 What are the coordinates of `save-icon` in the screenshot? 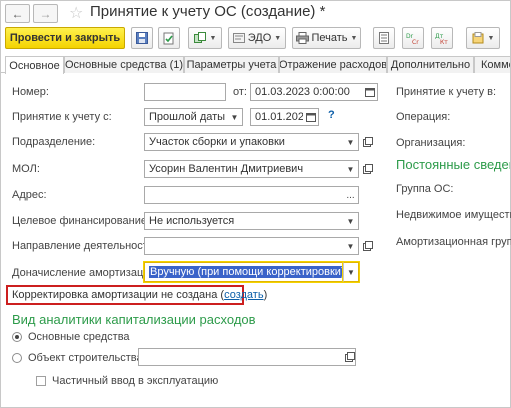 It's located at (142, 38).